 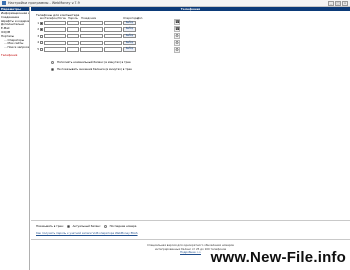 I want to click on tray-display-label: Показывать в трее:, so click(x=50, y=226).